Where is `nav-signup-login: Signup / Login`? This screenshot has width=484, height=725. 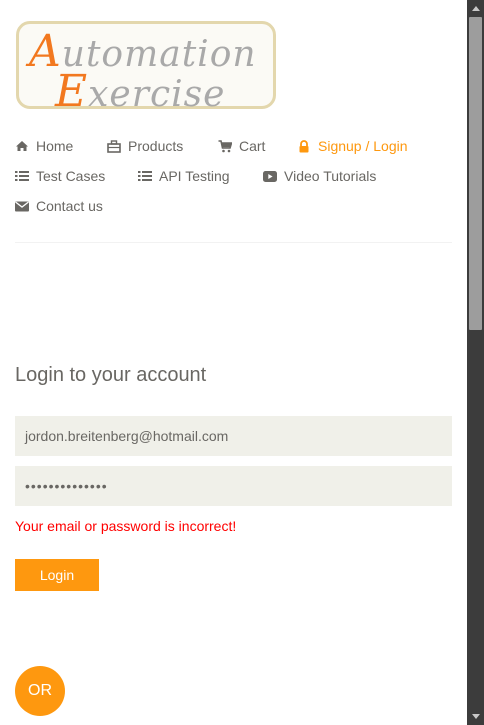 nav-signup-login: Signup / Login is located at coordinates (352, 146).